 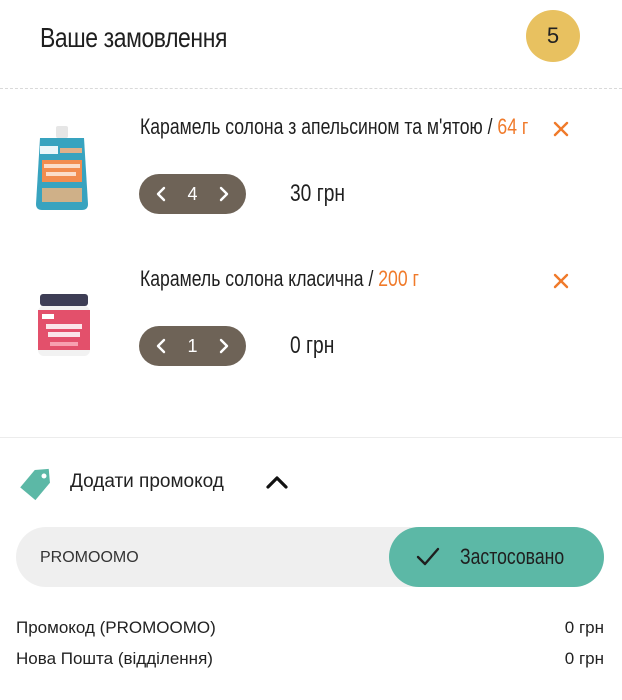 What do you see at coordinates (62, 168) in the screenshot?
I see `pouch-product-icon` at bounding box center [62, 168].